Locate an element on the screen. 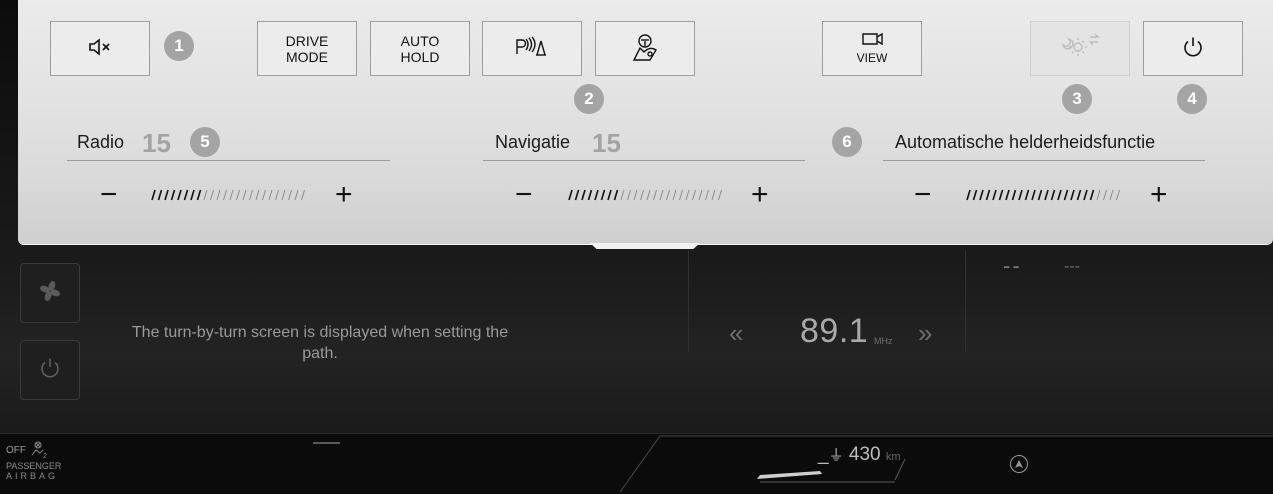 The image size is (1273, 494). radio-volume-underline is located at coordinates (228, 160).